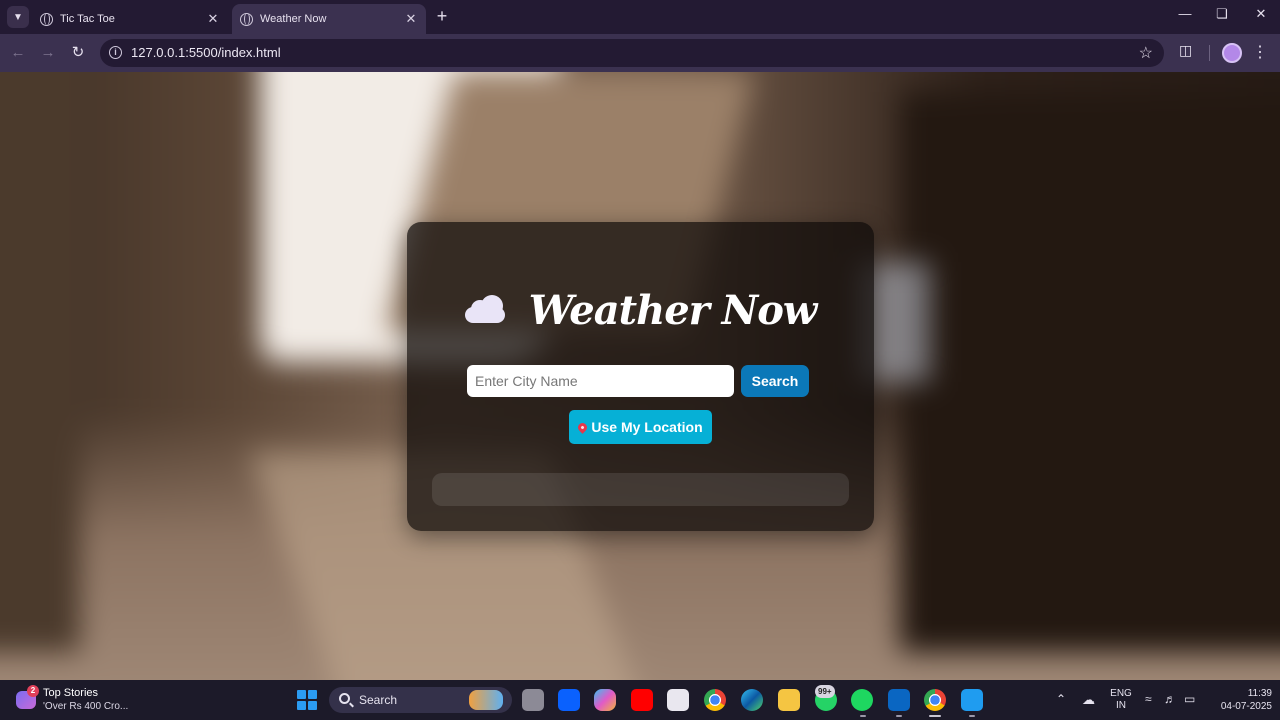 The width and height of the screenshot is (1280, 720). I want to click on wifi-icon: ≈, so click(1148, 699).